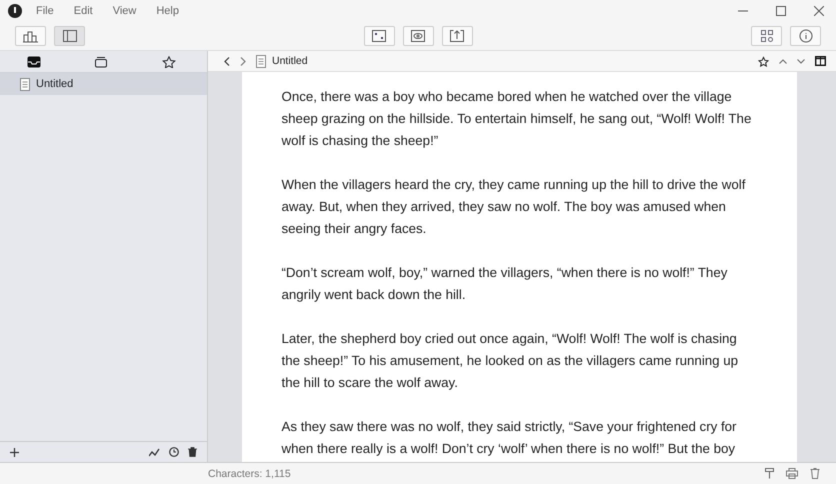 This screenshot has width=836, height=484. I want to click on printer-icon, so click(792, 473).